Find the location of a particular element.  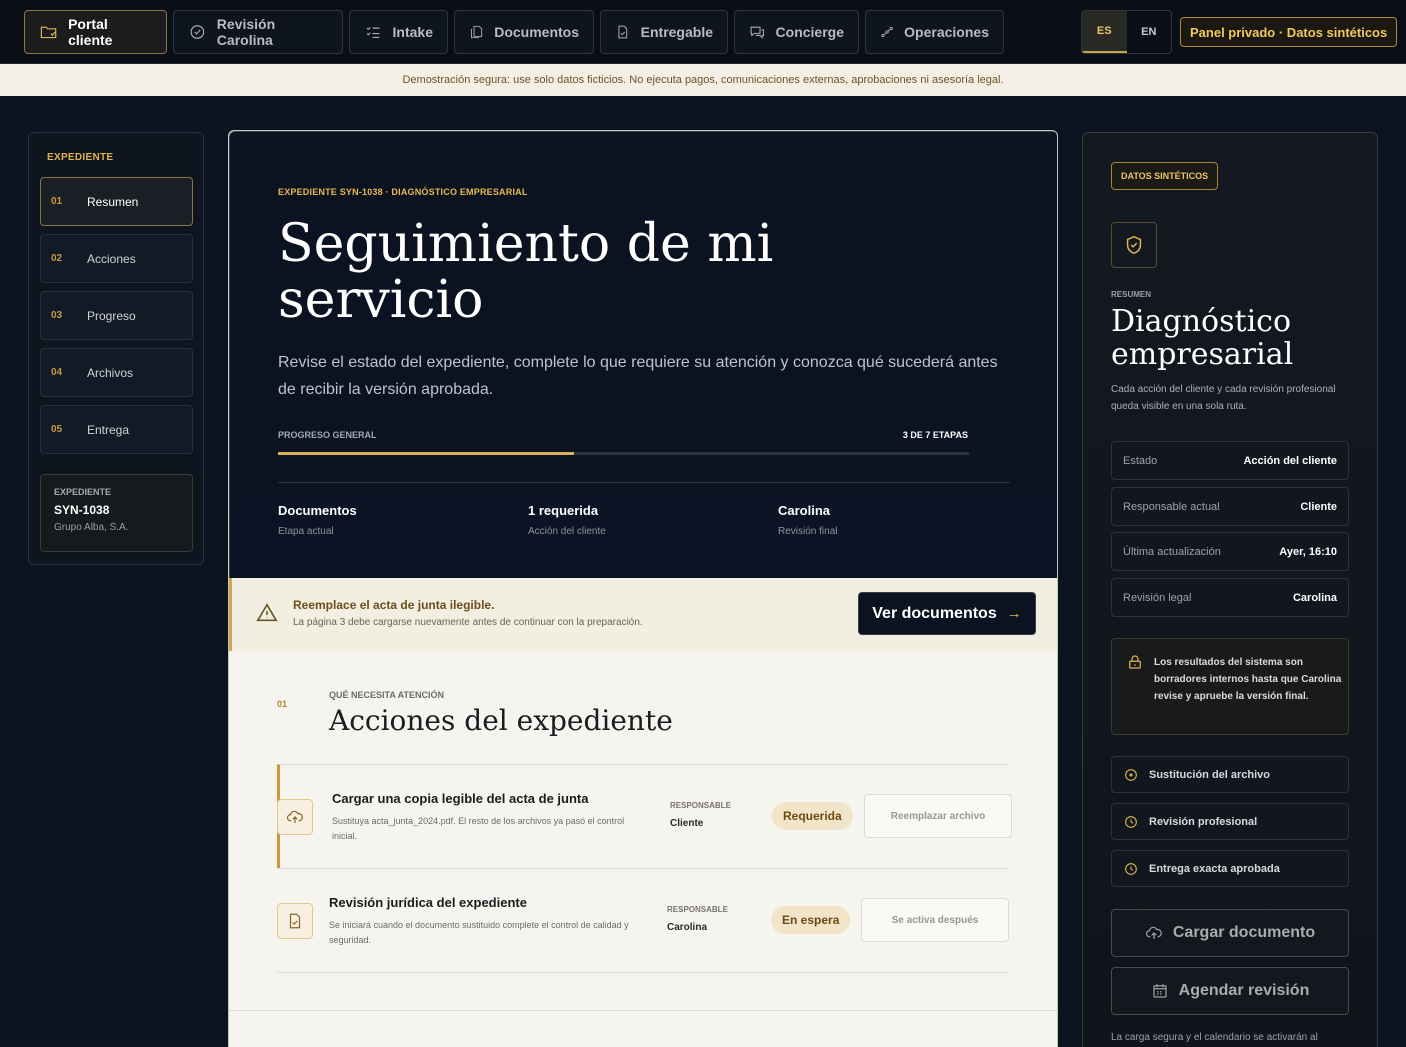

tab-intake: Intake is located at coordinates (398, 32).